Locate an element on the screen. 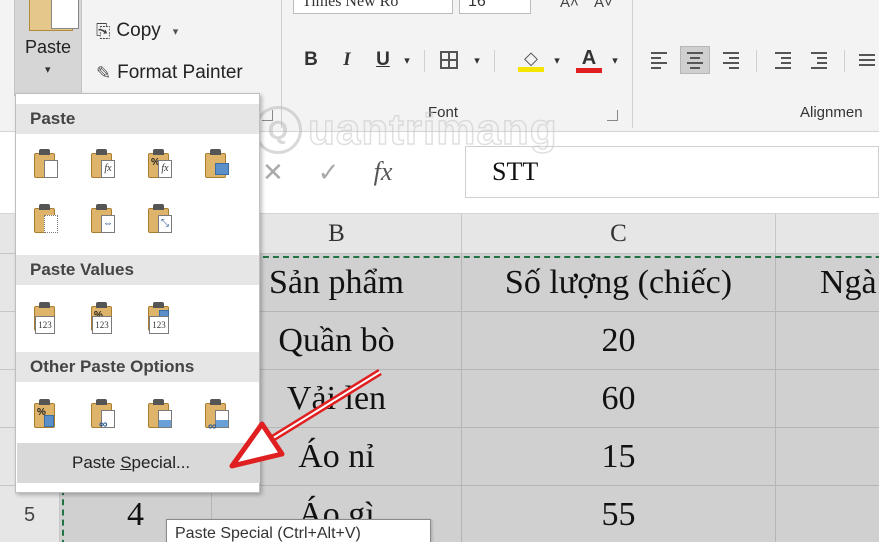  decrease-indent-button is located at coordinates (783, 60).